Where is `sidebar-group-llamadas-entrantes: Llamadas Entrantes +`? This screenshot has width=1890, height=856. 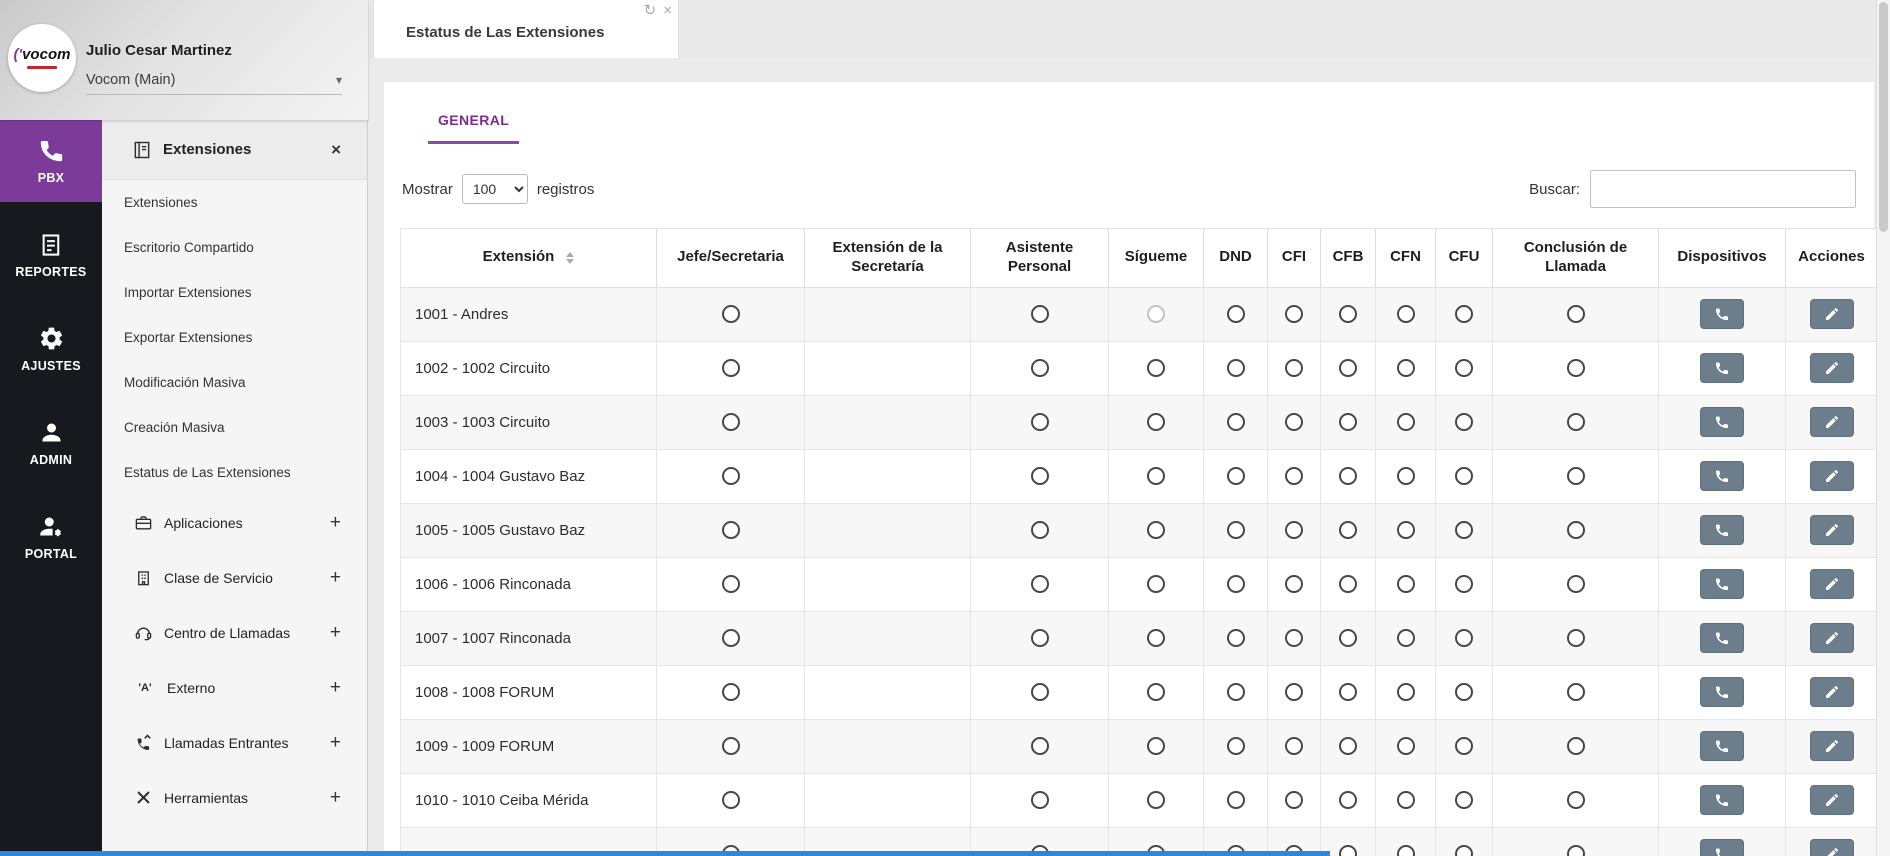 sidebar-group-llamadas-entrantes: Llamadas Entrantes + is located at coordinates (234, 742).